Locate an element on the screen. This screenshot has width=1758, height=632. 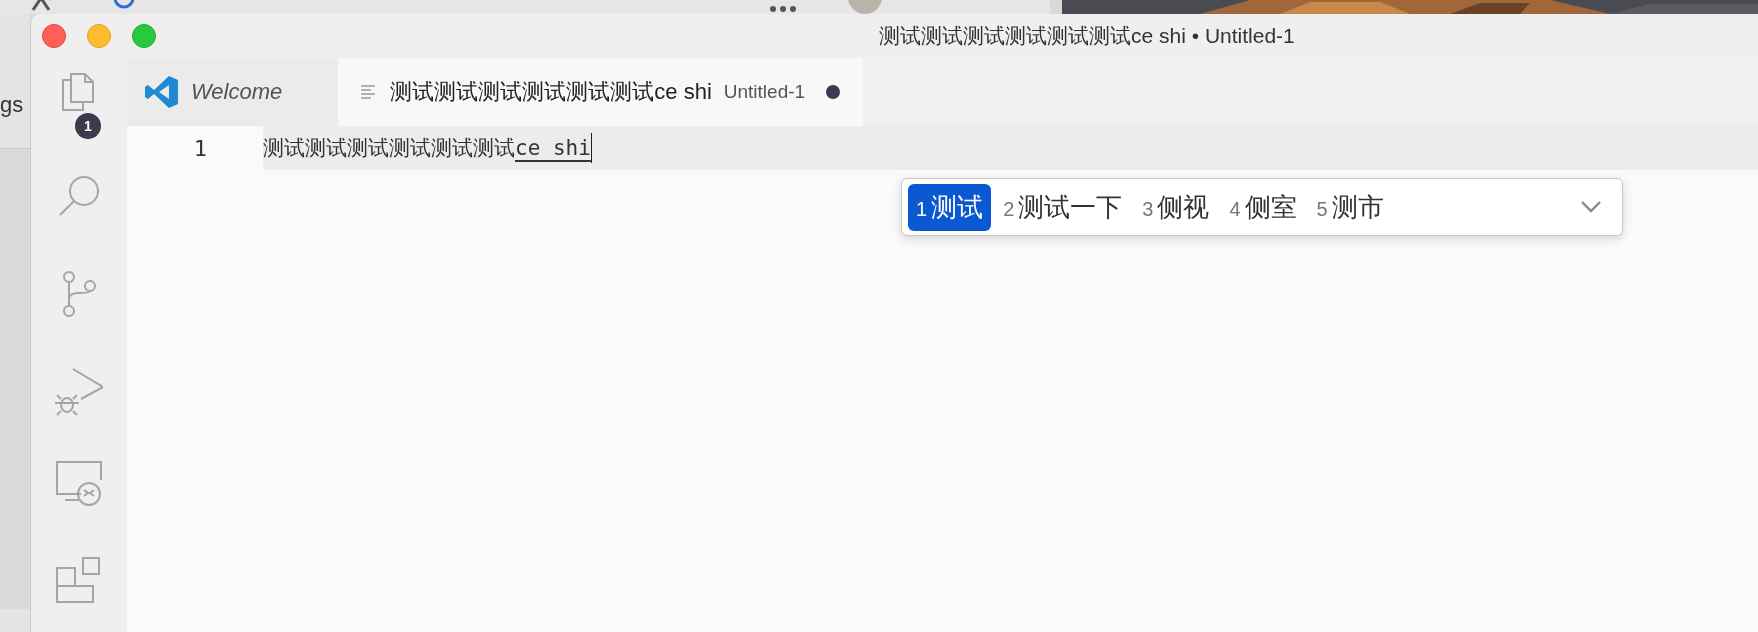
editor-tab: Welcome is located at coordinates (233, 92).